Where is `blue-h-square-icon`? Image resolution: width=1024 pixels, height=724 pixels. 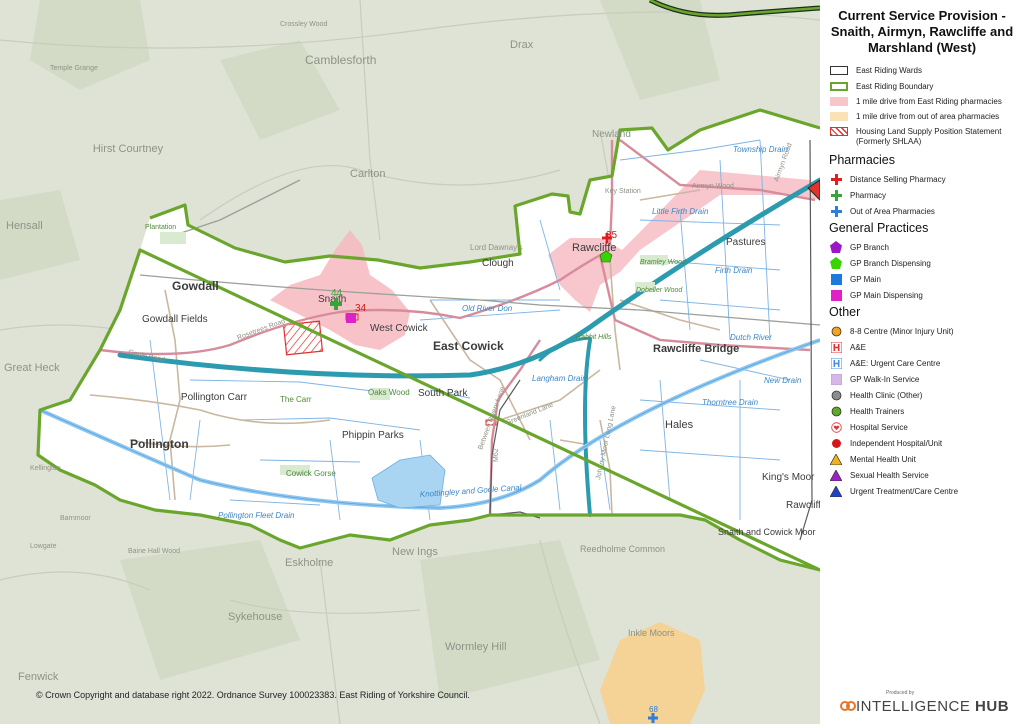 blue-h-square-icon is located at coordinates (836, 363).